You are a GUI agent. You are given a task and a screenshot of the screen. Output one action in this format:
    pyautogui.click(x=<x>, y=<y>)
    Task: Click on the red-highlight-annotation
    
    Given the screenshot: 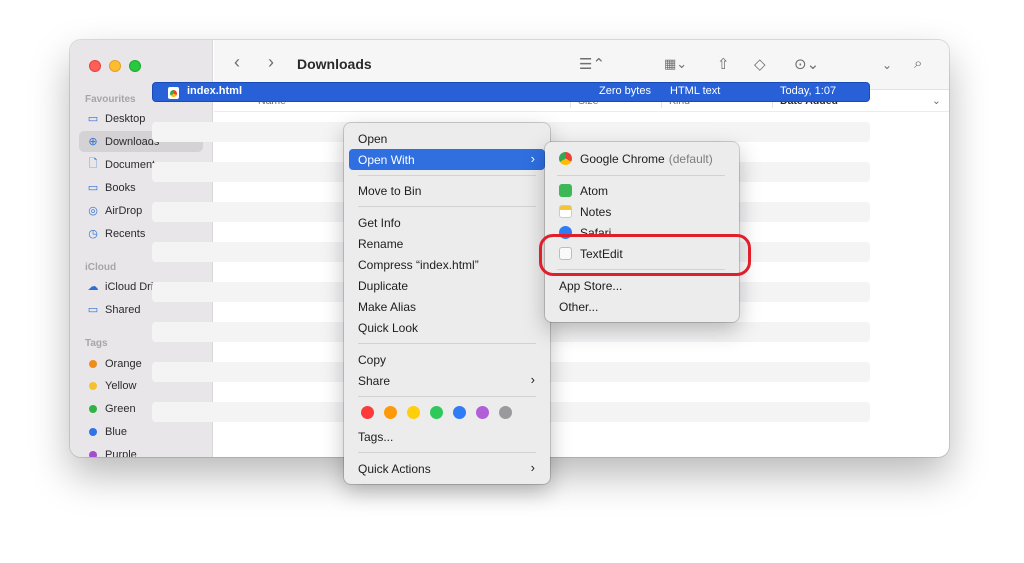 What is the action you would take?
    pyautogui.click(x=645, y=255)
    